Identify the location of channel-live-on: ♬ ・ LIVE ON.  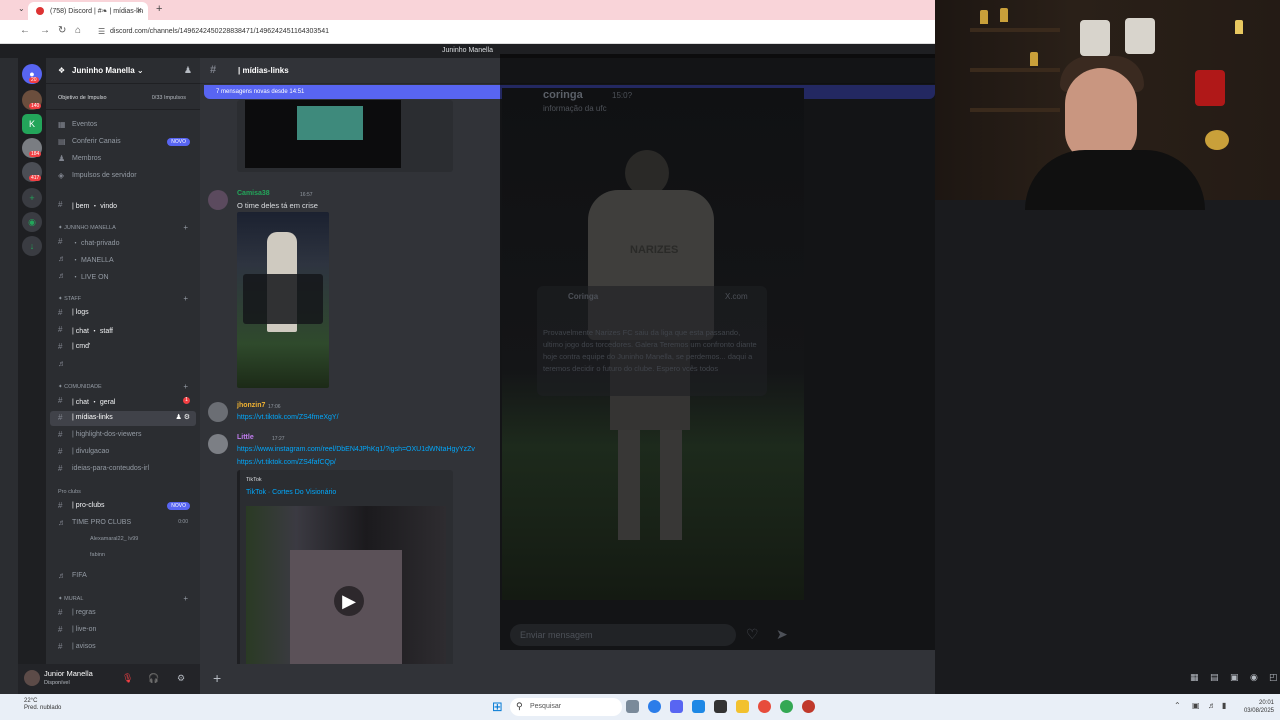
(123, 276).